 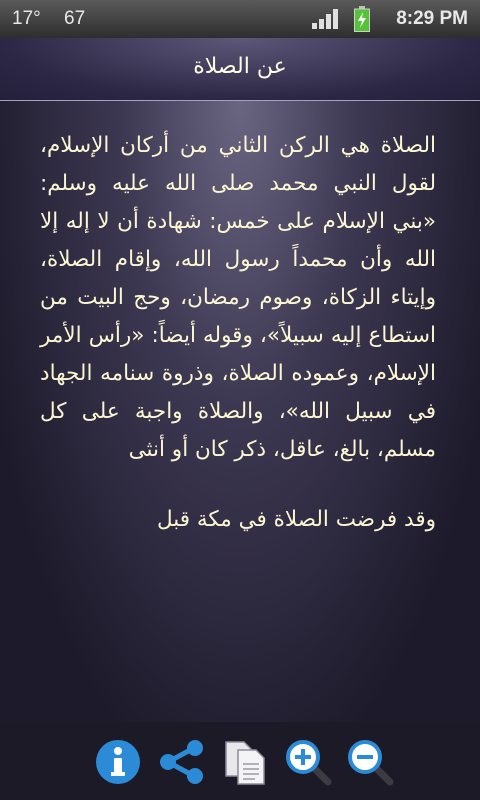 I want to click on article-paragraph: وقد فرضت الصلاة في مكة قبل, so click(x=296, y=519).